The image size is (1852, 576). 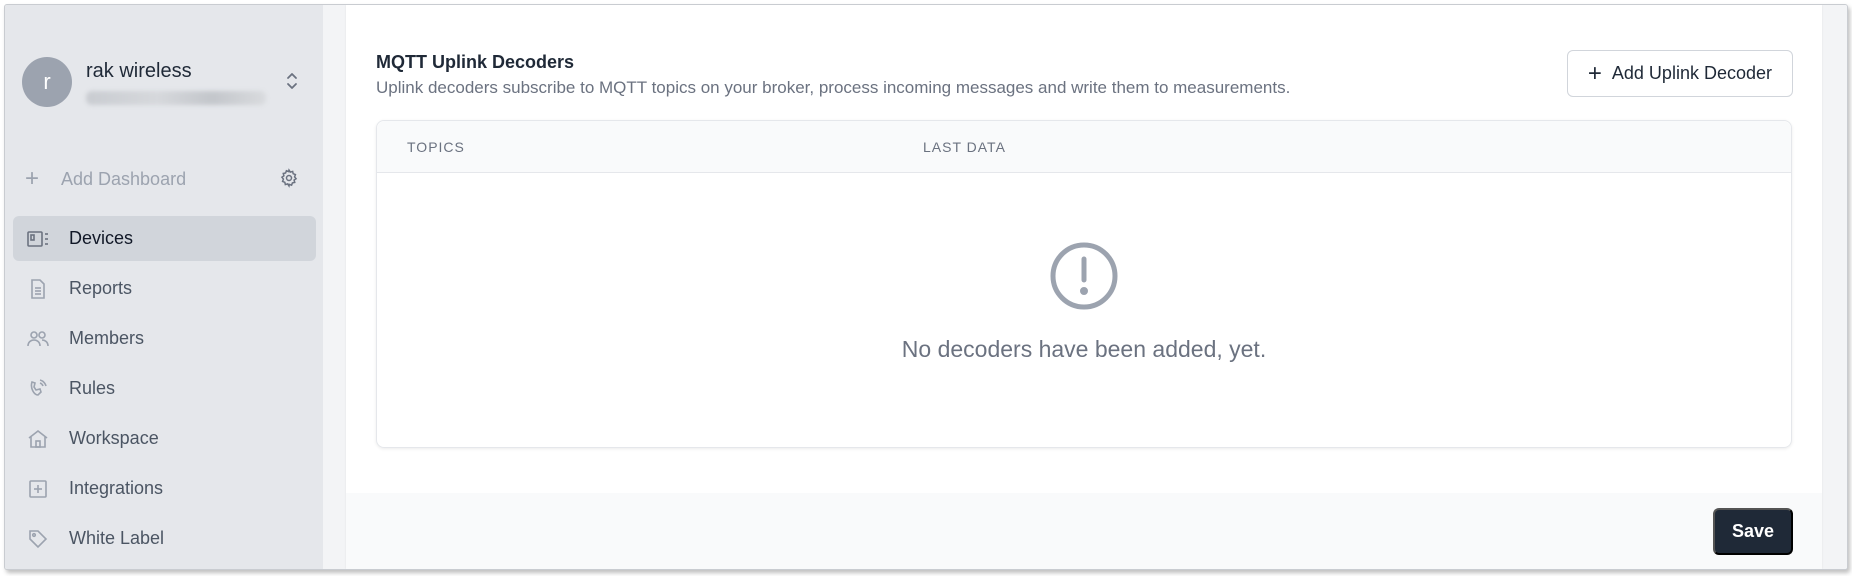 I want to click on chevron-up-down-icon, so click(x=292, y=81).